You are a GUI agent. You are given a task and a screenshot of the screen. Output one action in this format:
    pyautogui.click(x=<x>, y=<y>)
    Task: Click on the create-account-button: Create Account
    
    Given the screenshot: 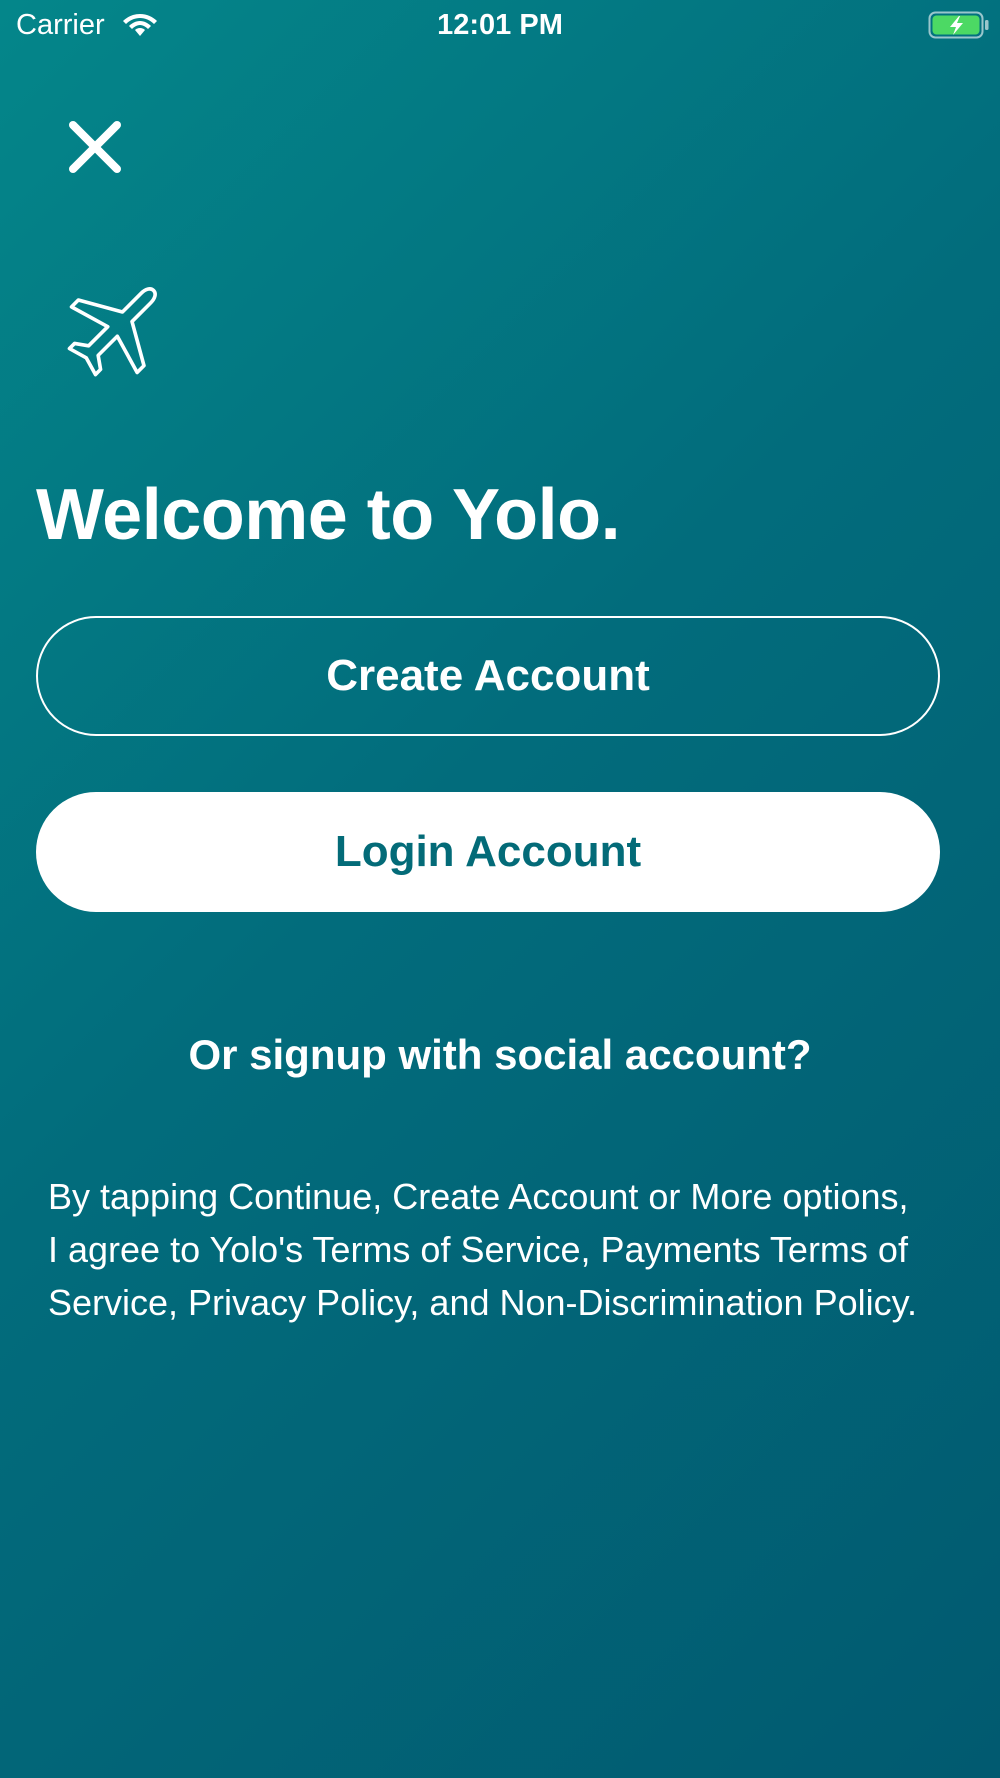 What is the action you would take?
    pyautogui.click(x=488, y=676)
    